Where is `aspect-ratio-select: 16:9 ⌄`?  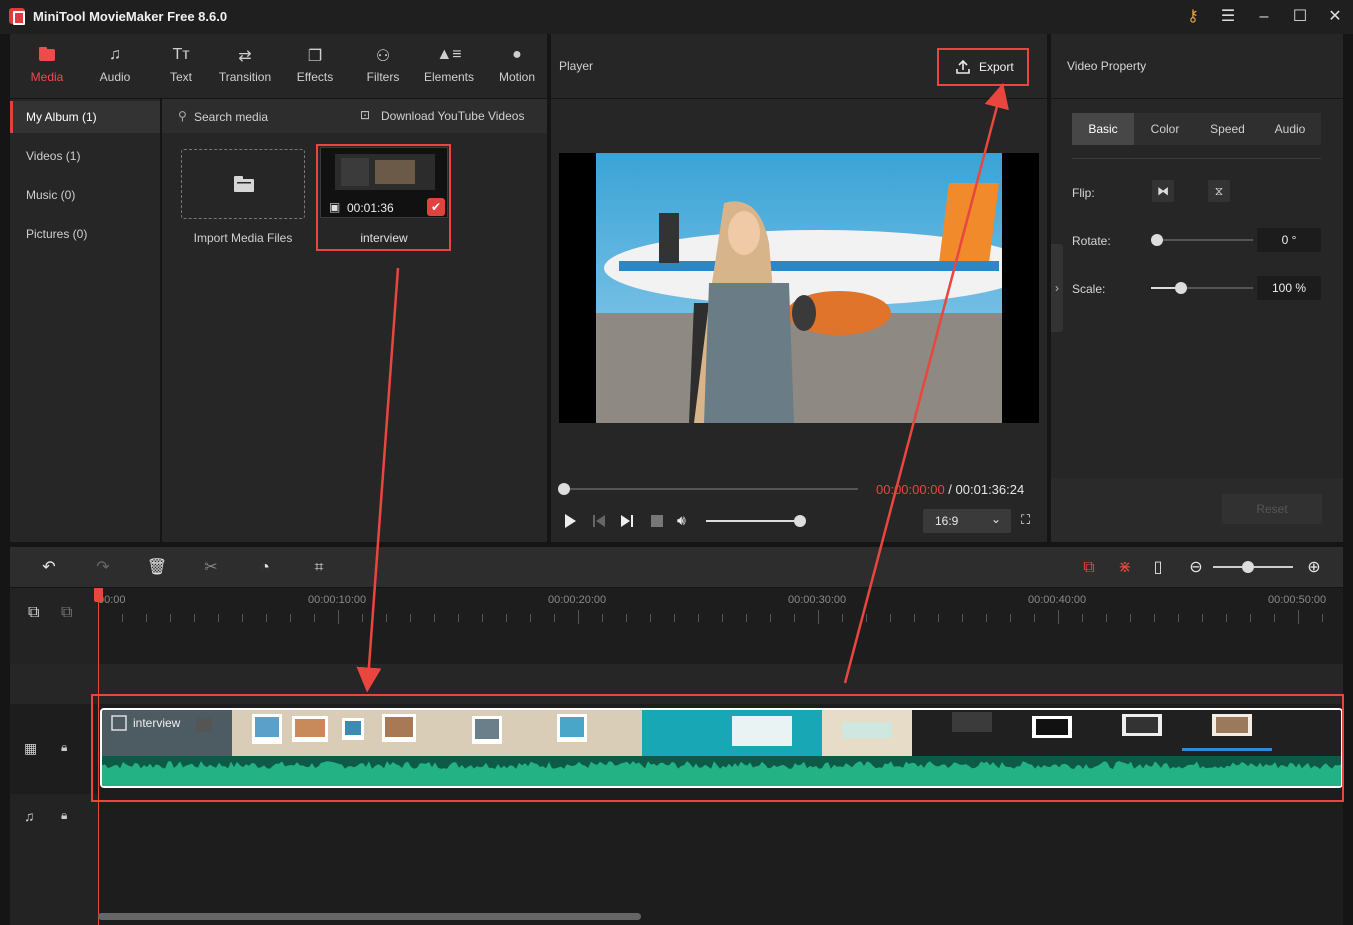 aspect-ratio-select: 16:9 ⌄ is located at coordinates (967, 521).